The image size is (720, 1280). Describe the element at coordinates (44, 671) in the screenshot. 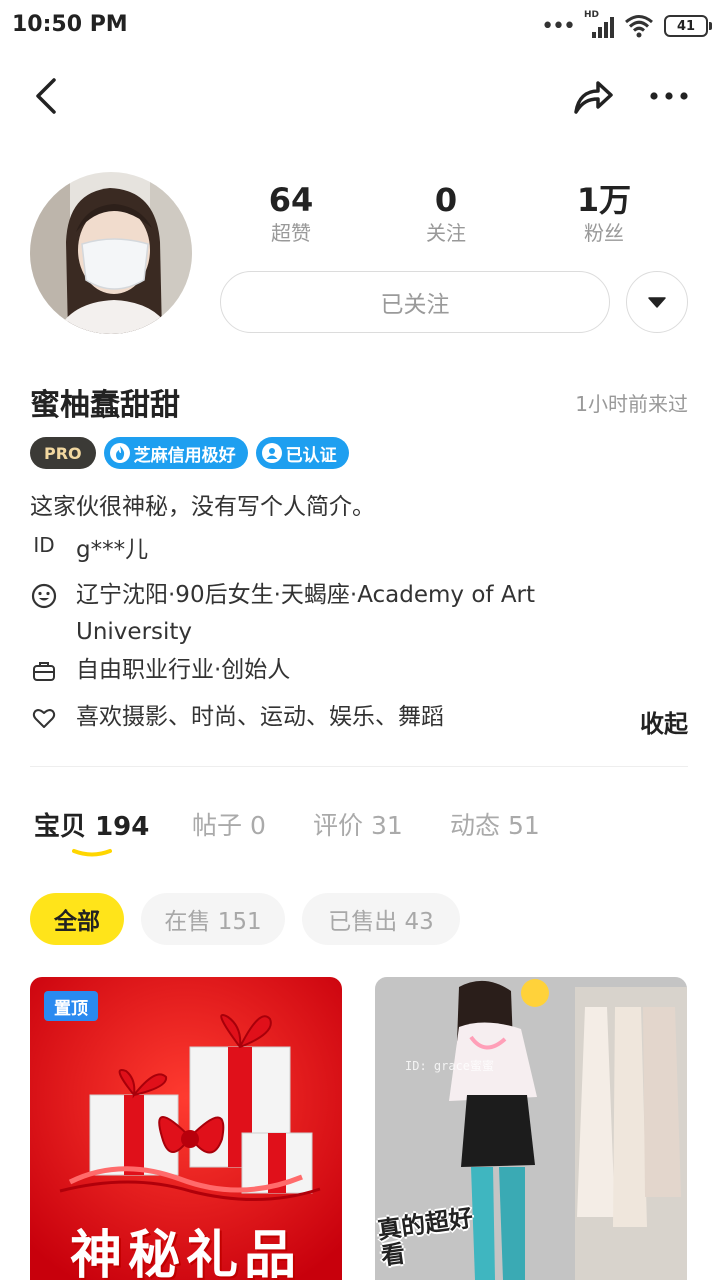

I see `briefcase-icon` at that location.